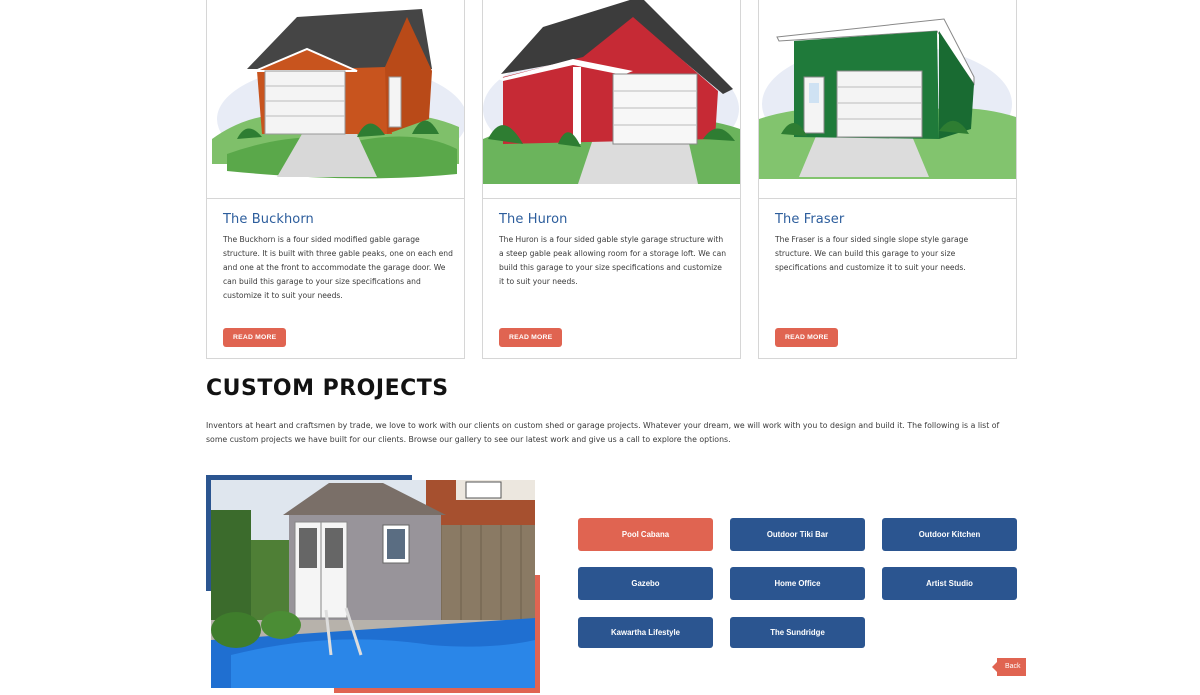 The height and width of the screenshot is (695, 1200). I want to click on custom-project-photo-frame, so click(373, 585).